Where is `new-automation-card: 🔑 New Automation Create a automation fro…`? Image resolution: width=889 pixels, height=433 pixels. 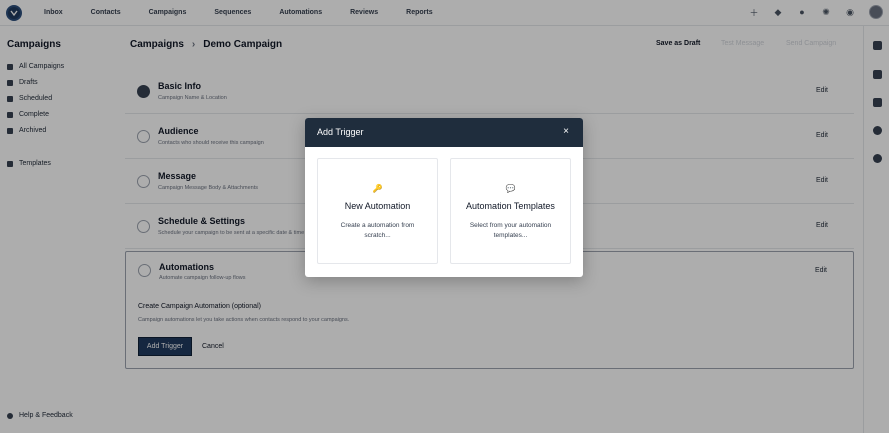
new-automation-card: 🔑 New Automation Create a automation fro… is located at coordinates (377, 211).